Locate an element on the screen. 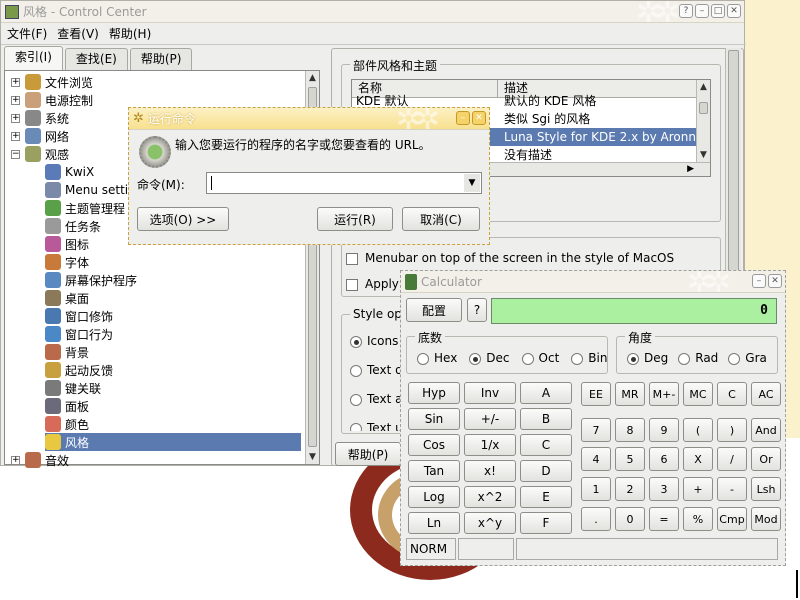 Image resolution: width=800 pixels, height=600 pixels. calc-key: ) is located at coordinates (732, 430).